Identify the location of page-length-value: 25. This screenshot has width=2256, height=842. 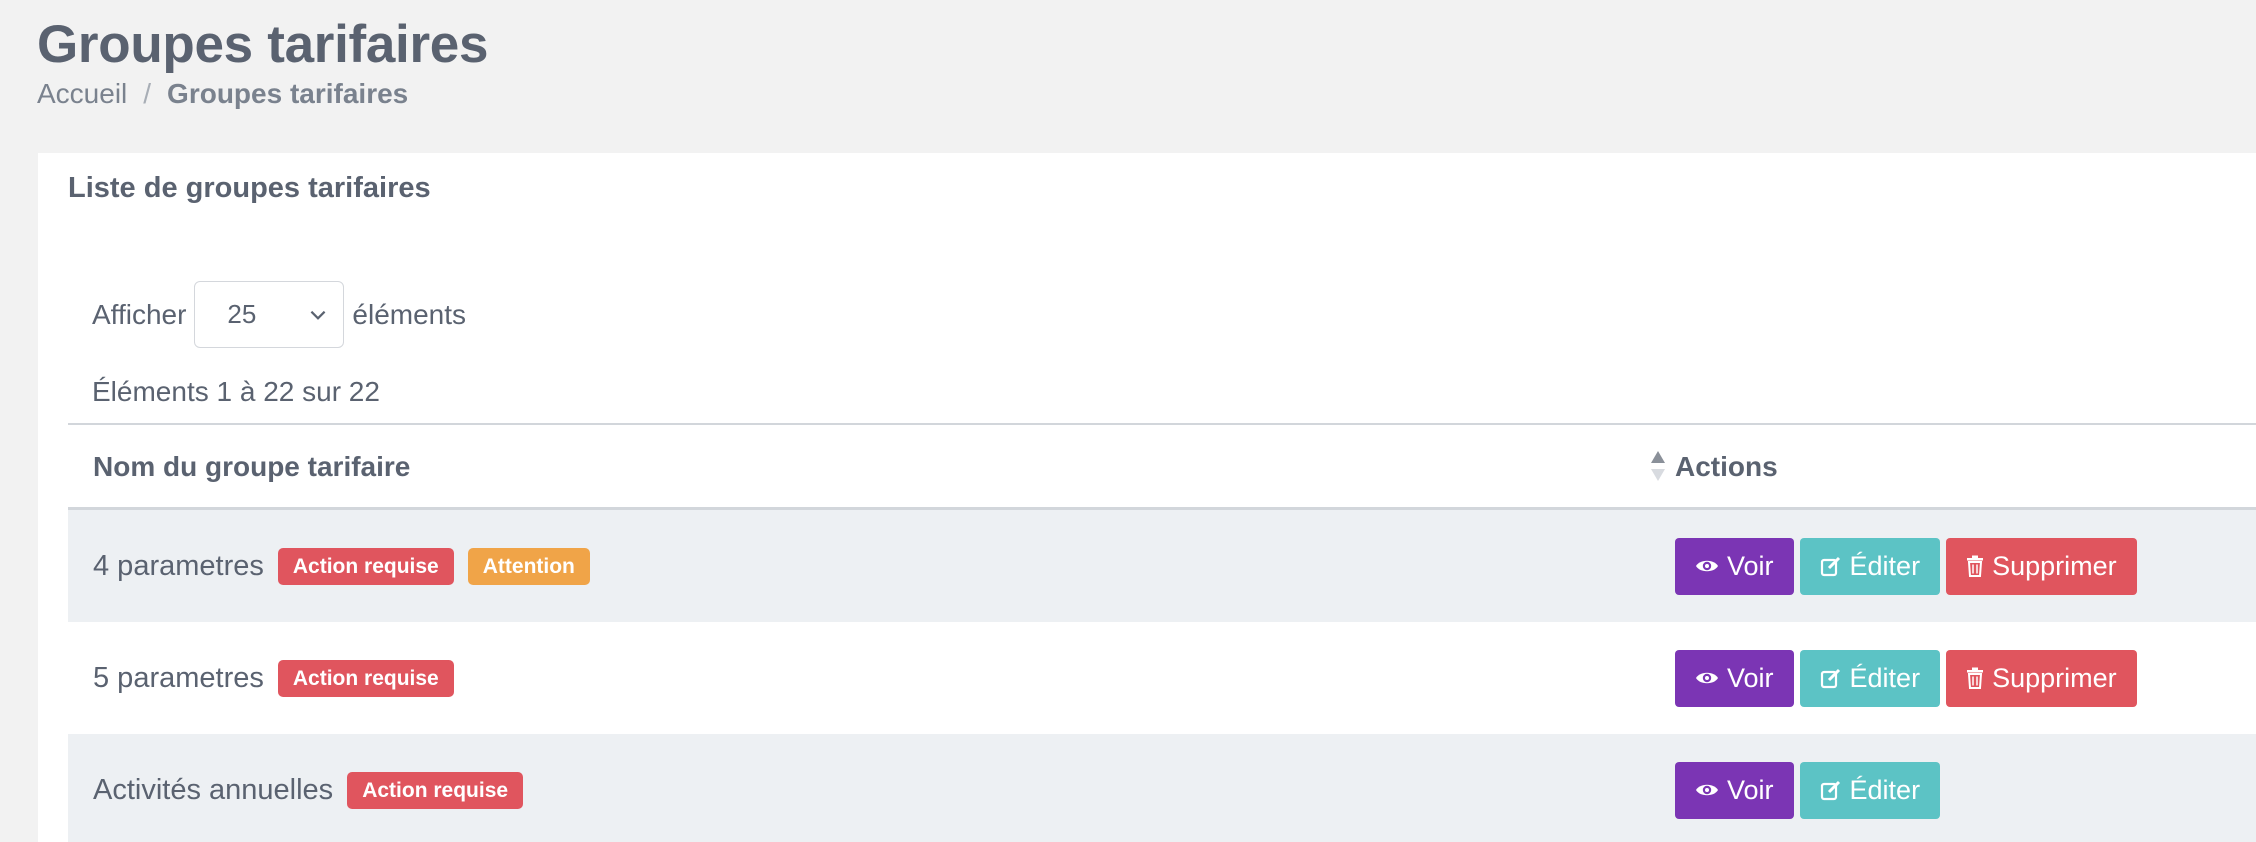
(242, 314).